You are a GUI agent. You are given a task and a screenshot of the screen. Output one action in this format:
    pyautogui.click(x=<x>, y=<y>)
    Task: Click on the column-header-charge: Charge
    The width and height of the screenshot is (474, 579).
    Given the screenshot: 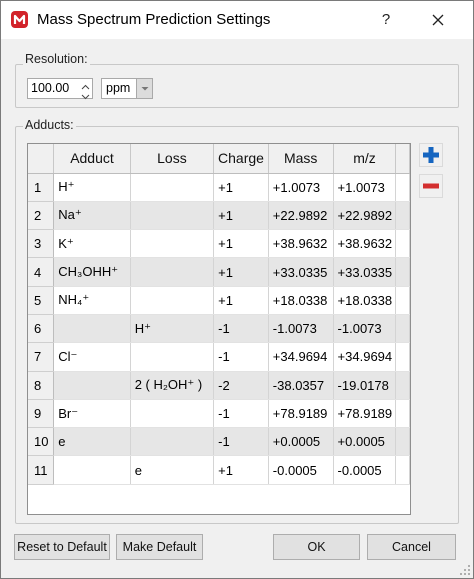 What is the action you would take?
    pyautogui.click(x=241, y=159)
    